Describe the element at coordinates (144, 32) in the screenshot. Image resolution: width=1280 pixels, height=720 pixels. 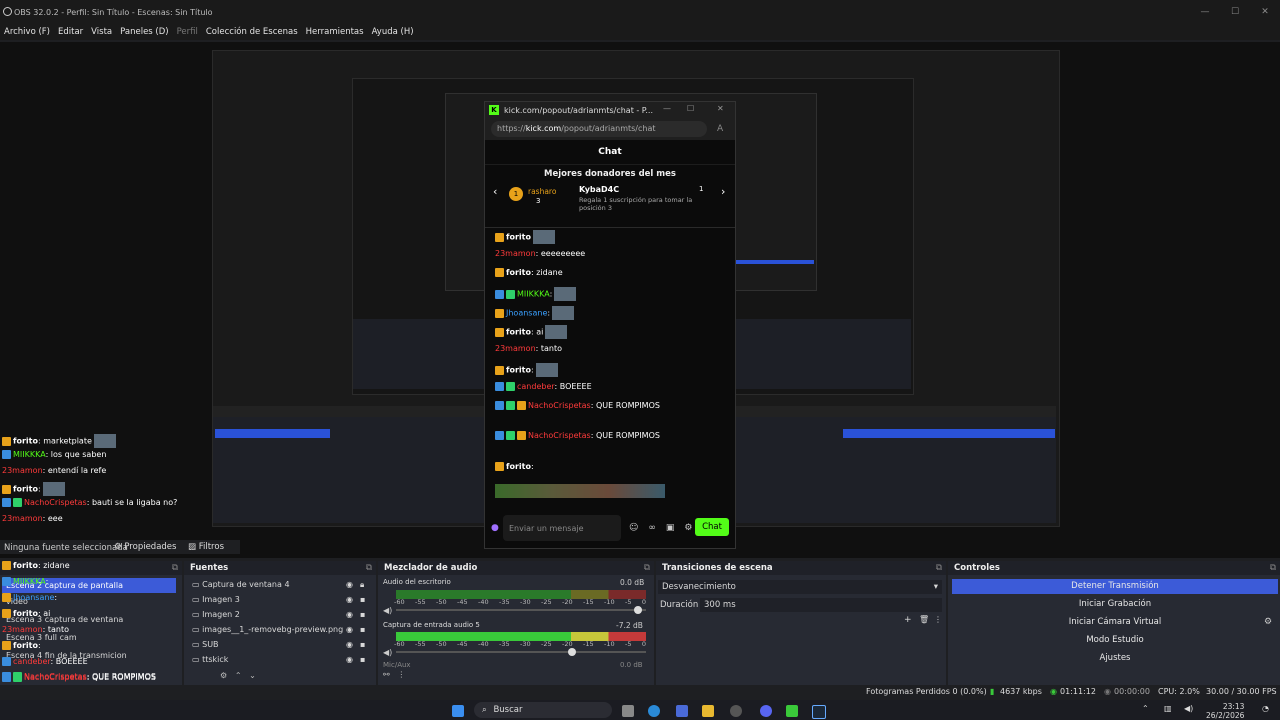
I see `menu-paneles: Paneles (D)` at that location.